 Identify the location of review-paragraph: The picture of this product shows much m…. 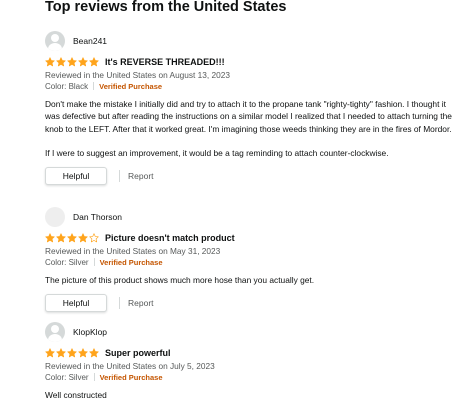
(180, 280).